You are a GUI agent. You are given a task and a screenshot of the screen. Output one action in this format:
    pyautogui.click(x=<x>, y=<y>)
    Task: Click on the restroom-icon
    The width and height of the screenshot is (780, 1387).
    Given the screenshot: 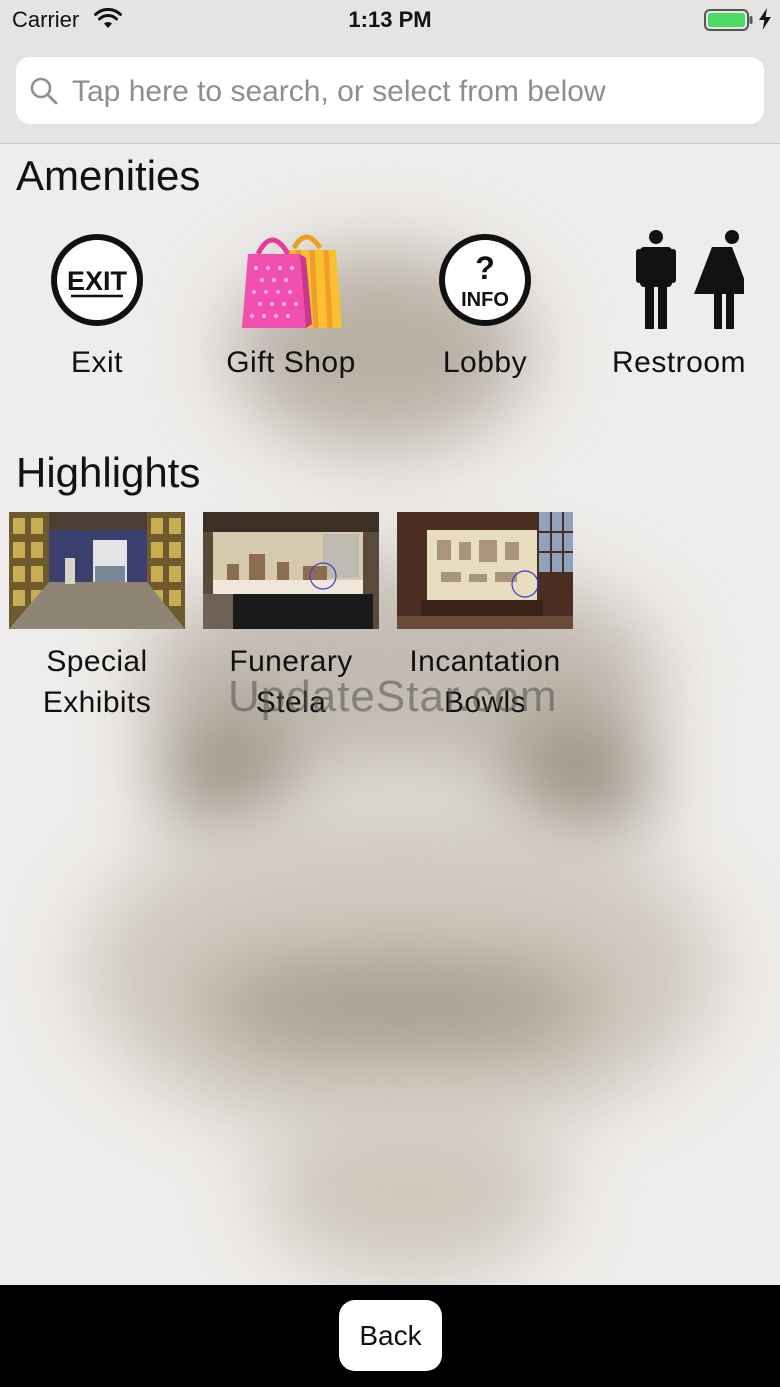 What is the action you would take?
    pyautogui.click(x=679, y=280)
    